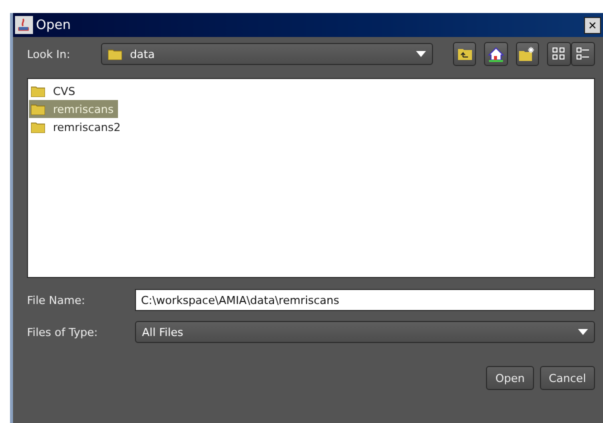 The image size is (603, 423). What do you see at coordinates (365, 332) in the screenshot?
I see `file-type-dropdown: All Files` at bounding box center [365, 332].